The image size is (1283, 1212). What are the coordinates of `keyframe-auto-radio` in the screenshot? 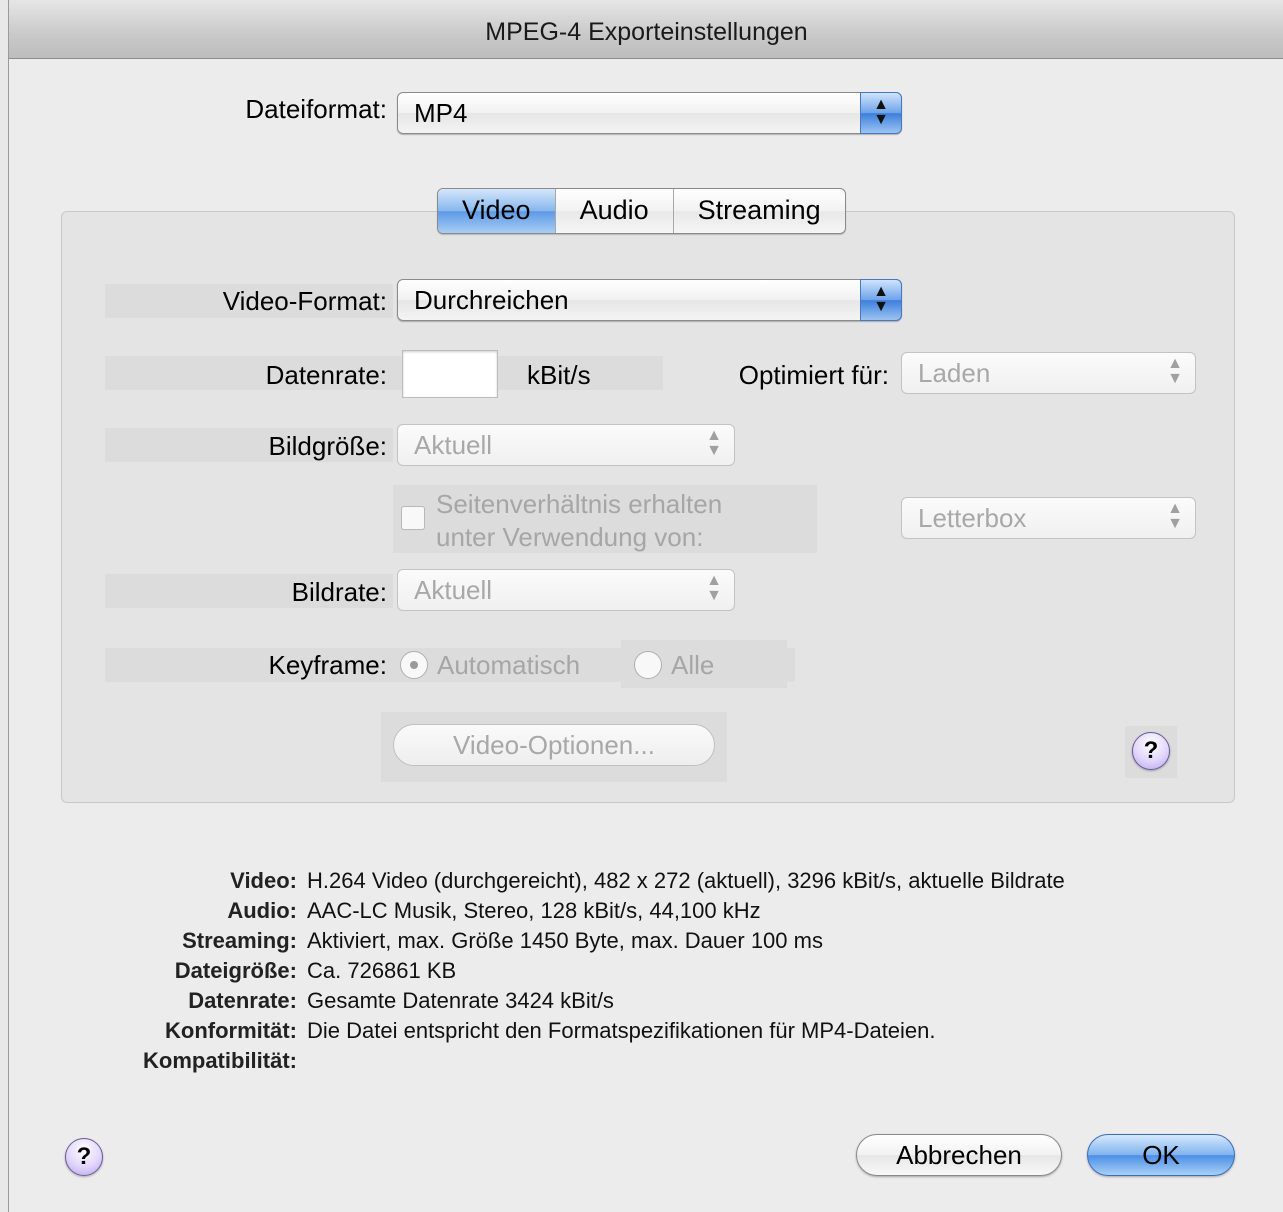 It's located at (414, 665).